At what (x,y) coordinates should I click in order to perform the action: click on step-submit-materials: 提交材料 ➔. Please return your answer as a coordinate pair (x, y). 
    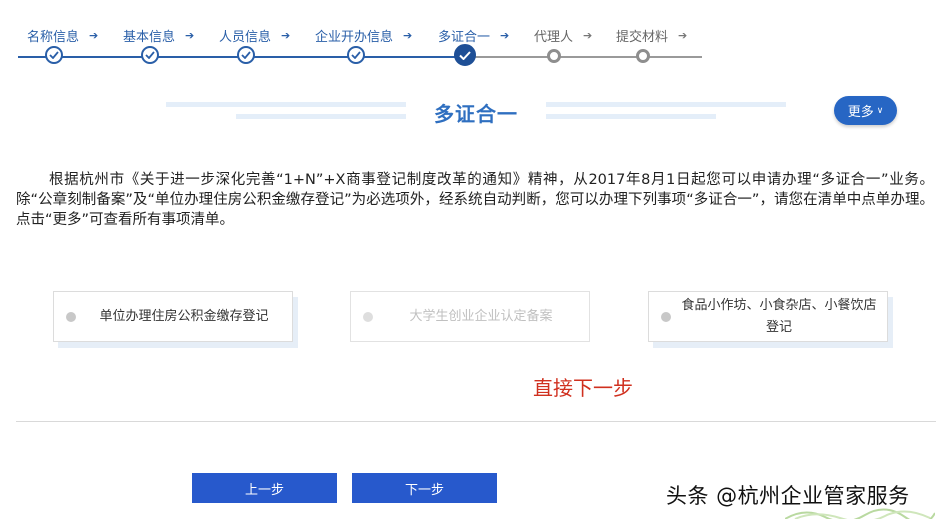
    Looking at the image, I should click on (651, 35).